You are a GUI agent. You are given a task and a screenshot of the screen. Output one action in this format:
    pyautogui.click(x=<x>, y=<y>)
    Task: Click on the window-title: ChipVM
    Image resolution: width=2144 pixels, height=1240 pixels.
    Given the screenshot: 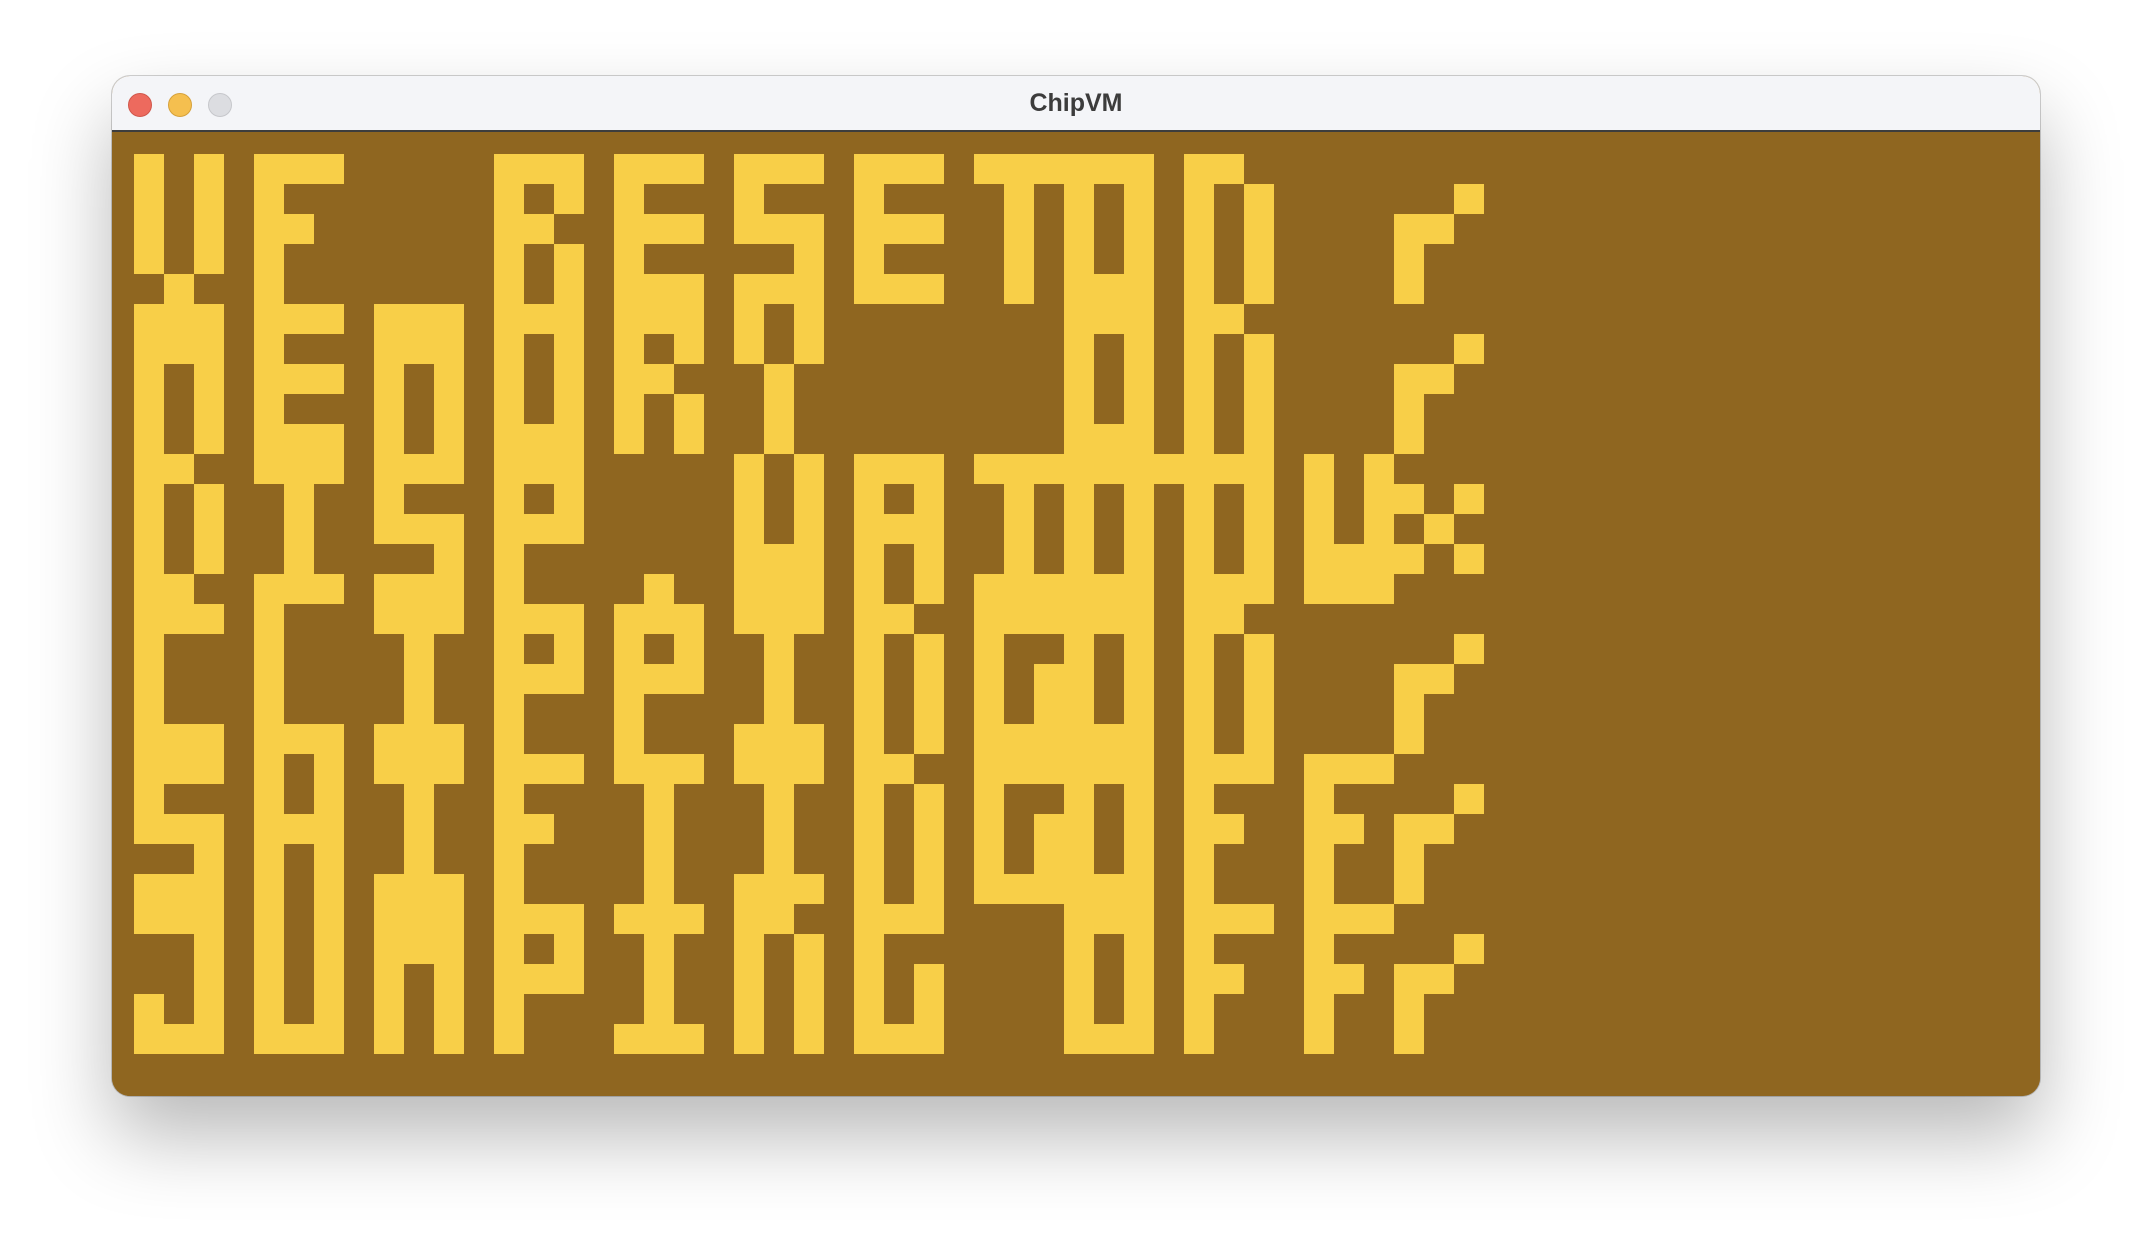 What is the action you would take?
    pyautogui.click(x=1076, y=103)
    